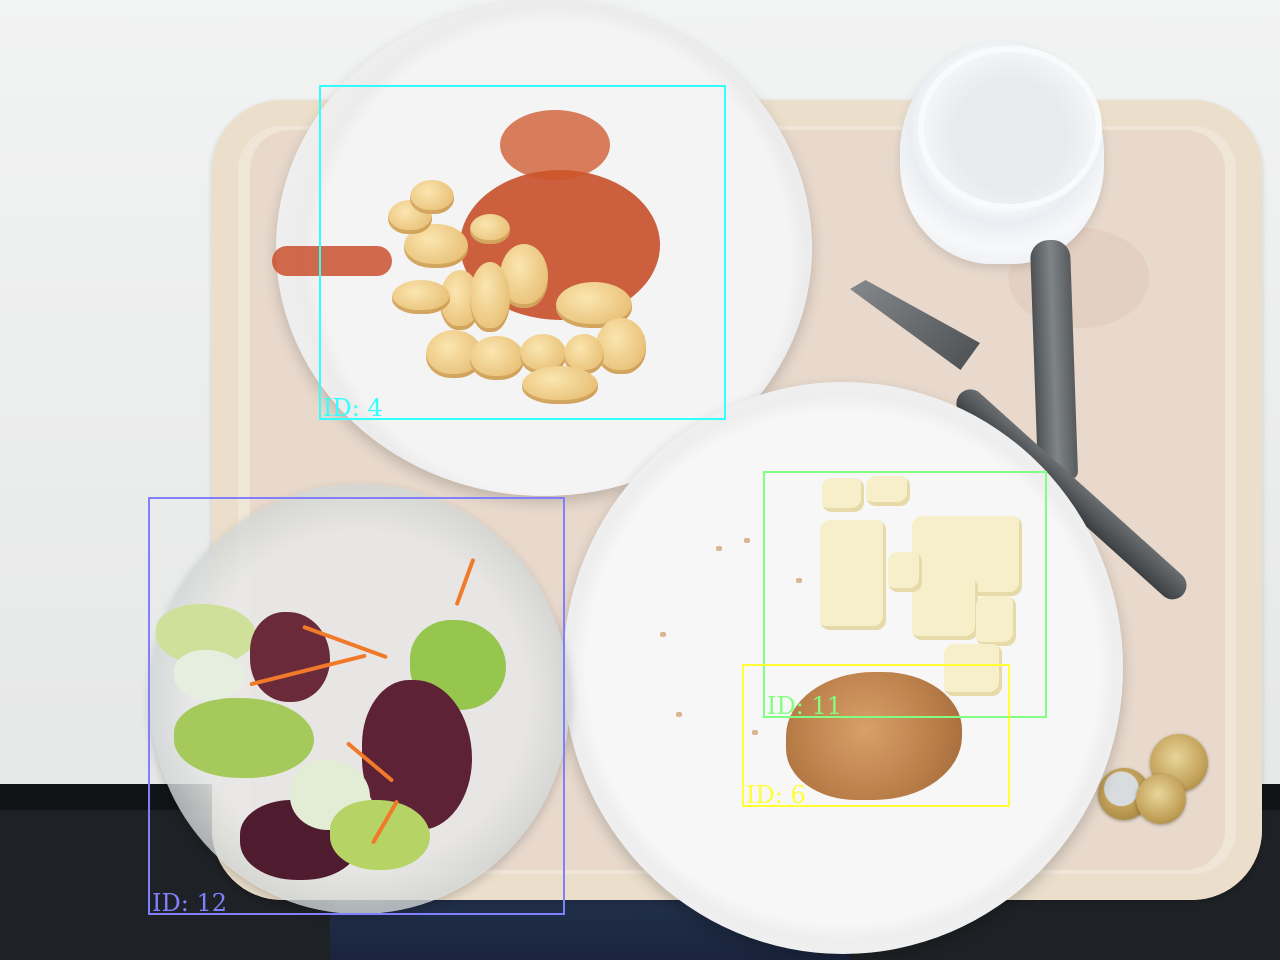  What do you see at coordinates (522, 252) in the screenshot?
I see `detection-box-4: ID: 4` at bounding box center [522, 252].